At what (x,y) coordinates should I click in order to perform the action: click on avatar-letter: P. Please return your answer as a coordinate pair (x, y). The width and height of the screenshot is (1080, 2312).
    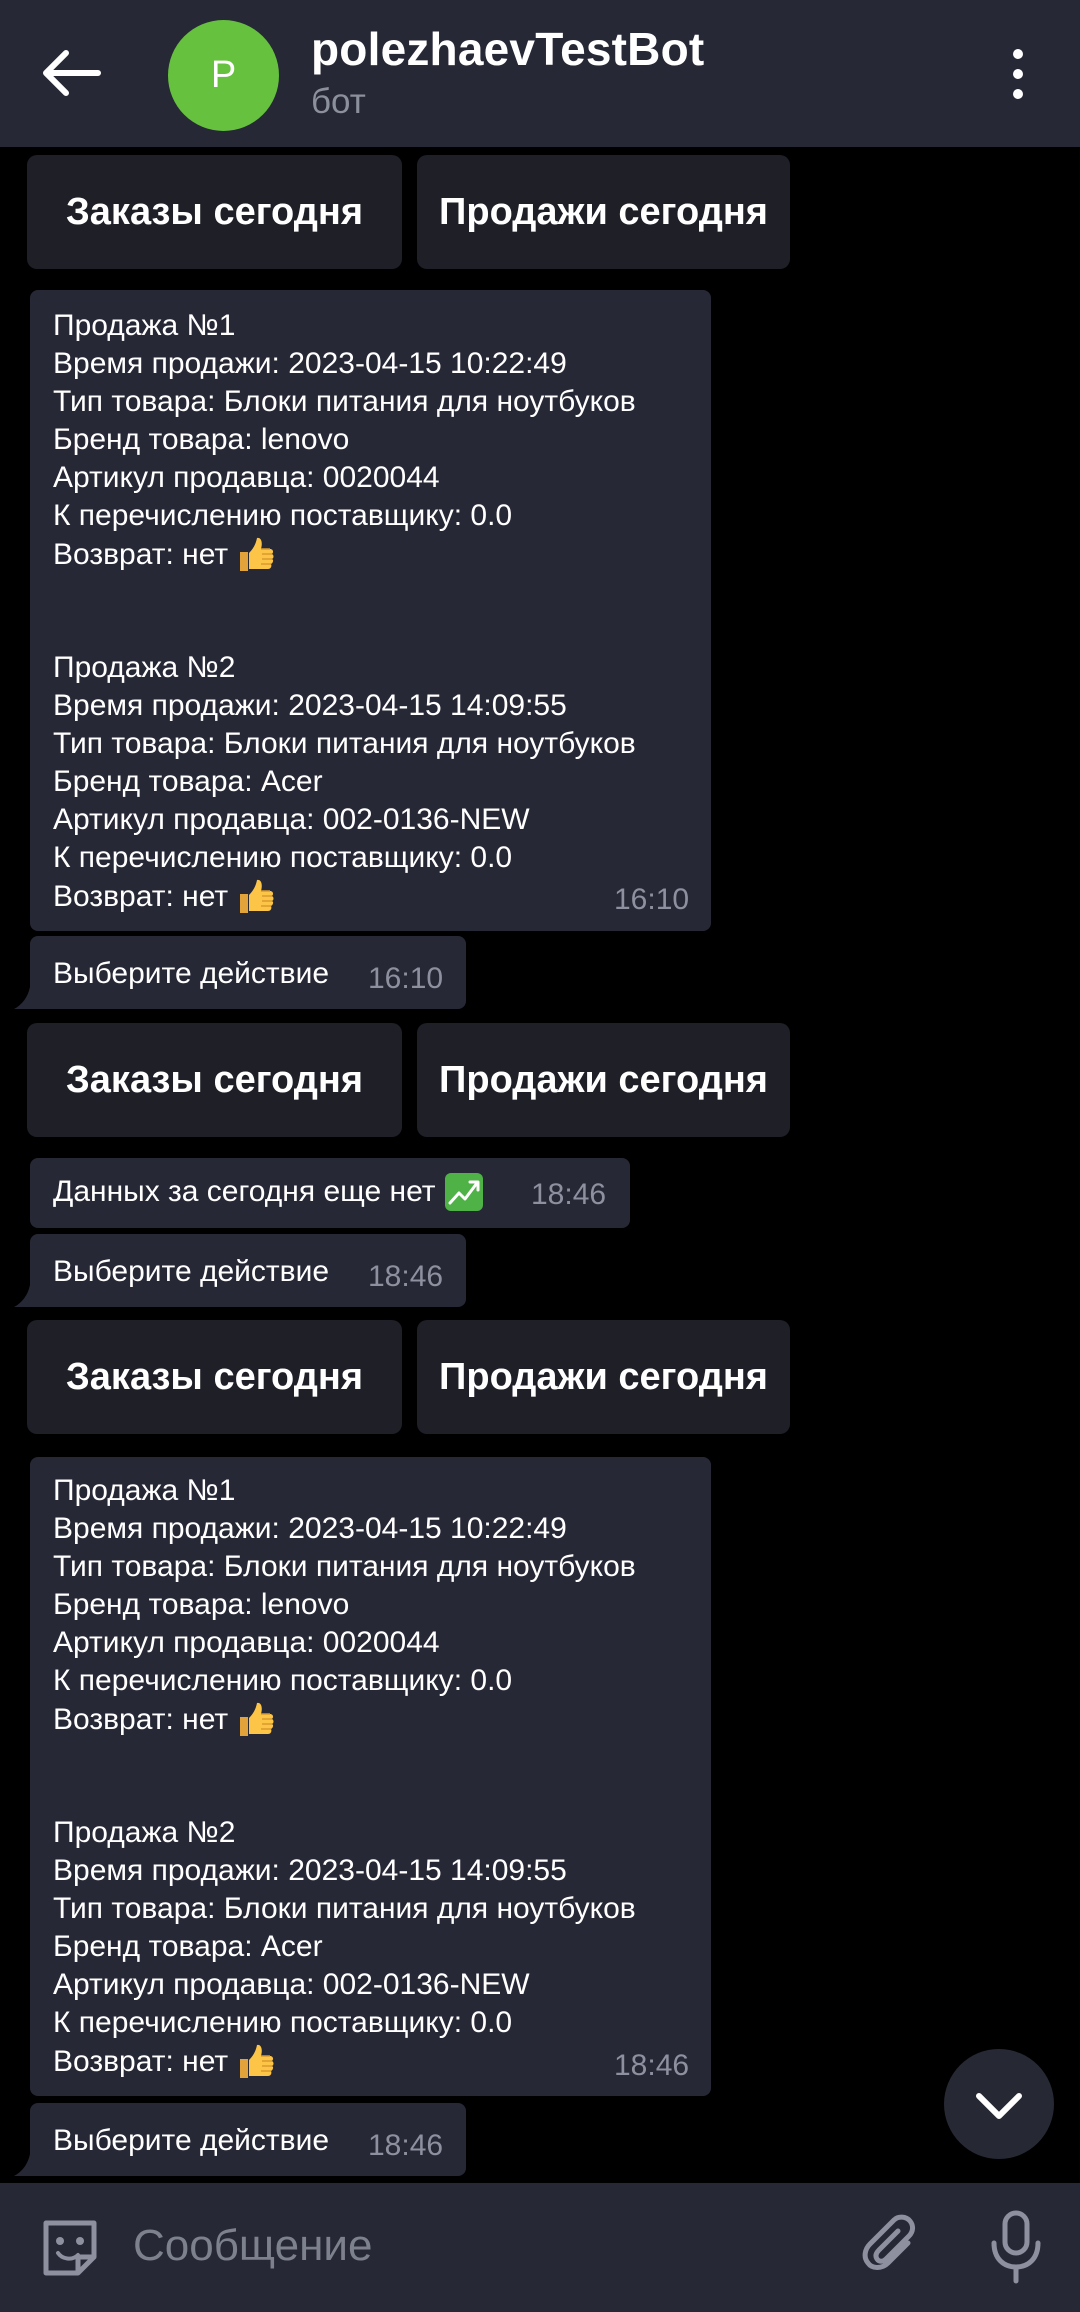
    Looking at the image, I should click on (223, 75).